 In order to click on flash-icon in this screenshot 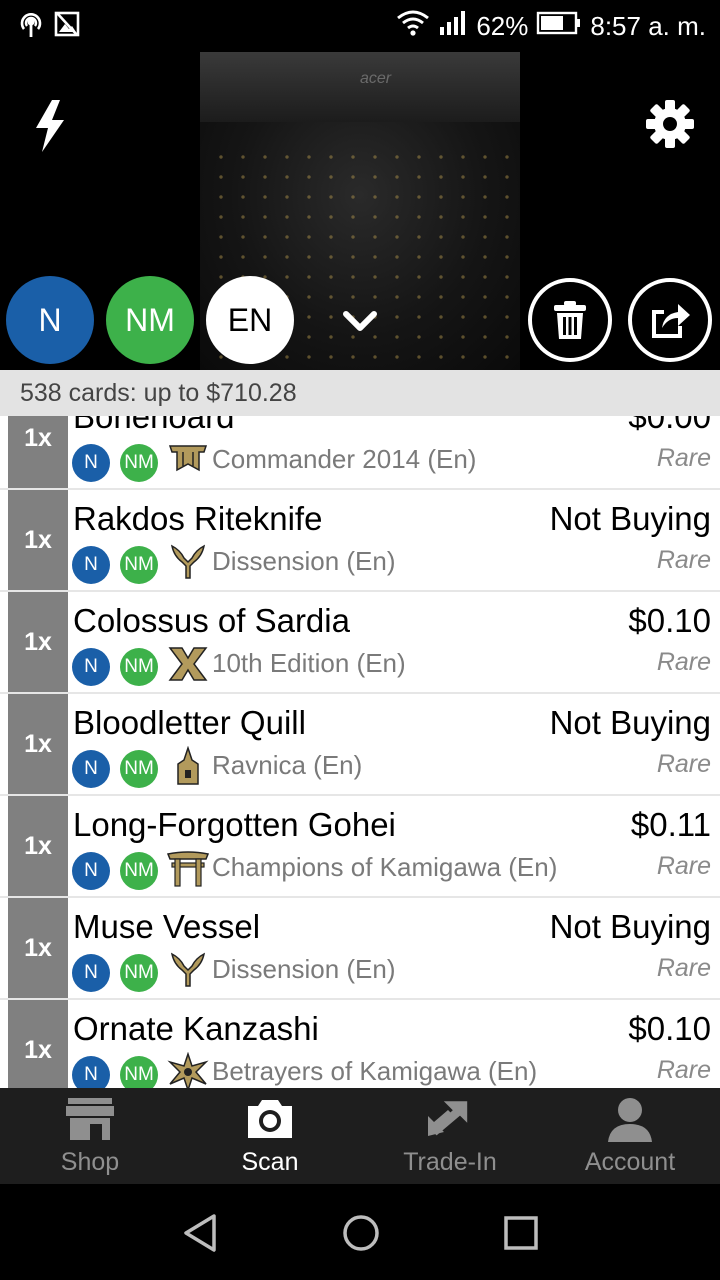, I will do `click(50, 126)`.